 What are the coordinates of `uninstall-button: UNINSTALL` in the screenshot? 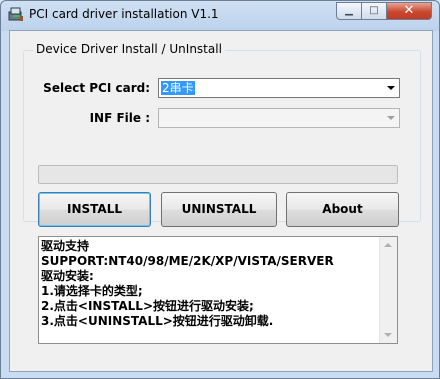 It's located at (219, 209).